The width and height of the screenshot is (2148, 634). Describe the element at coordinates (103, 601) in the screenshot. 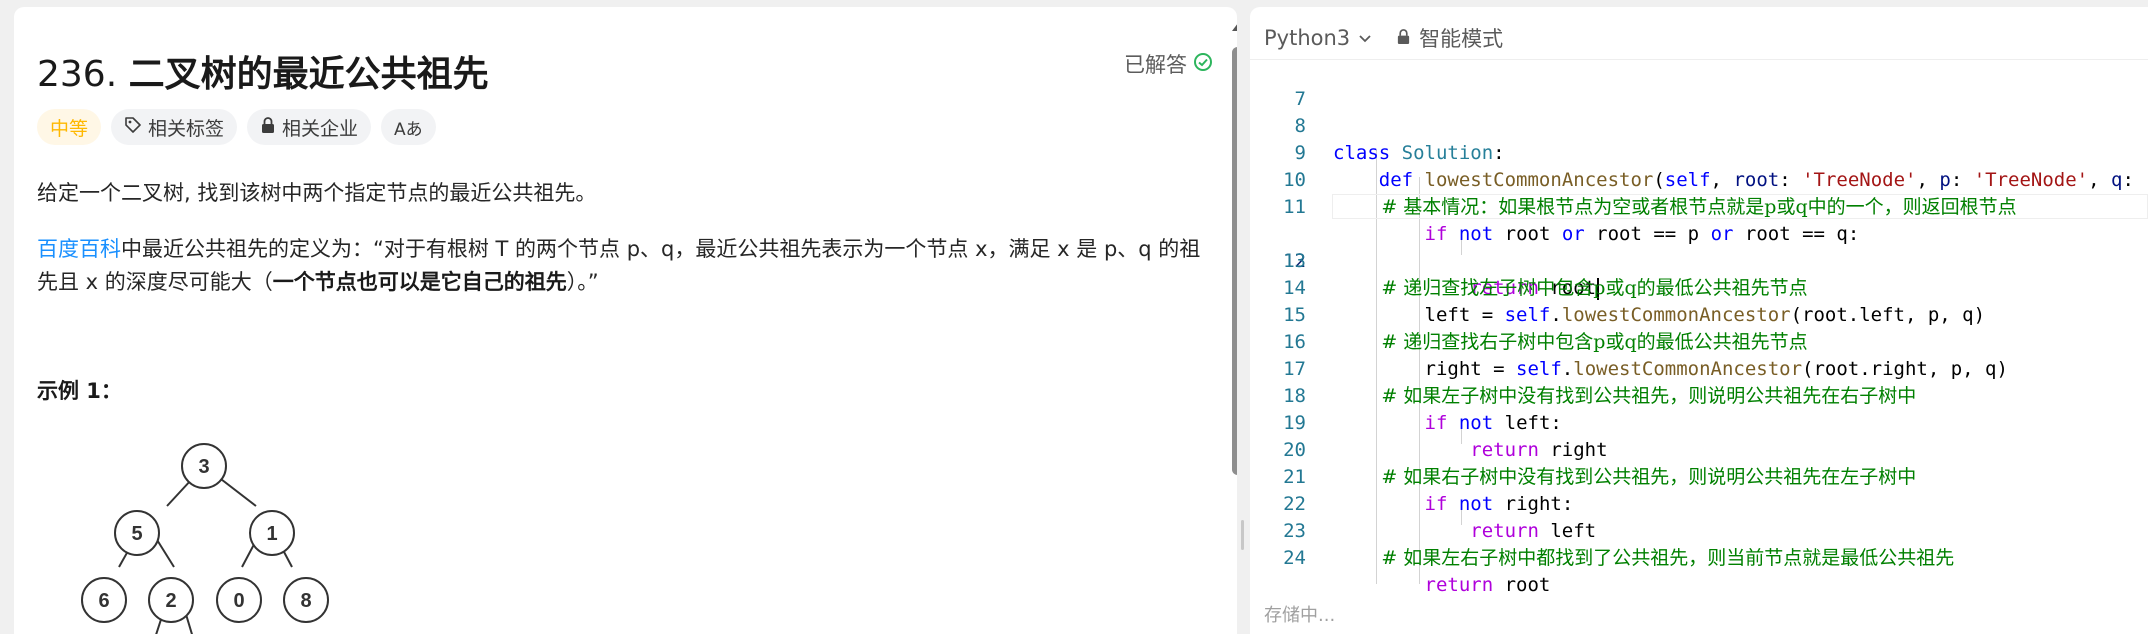

I see `tree-node-label: 6` at that location.